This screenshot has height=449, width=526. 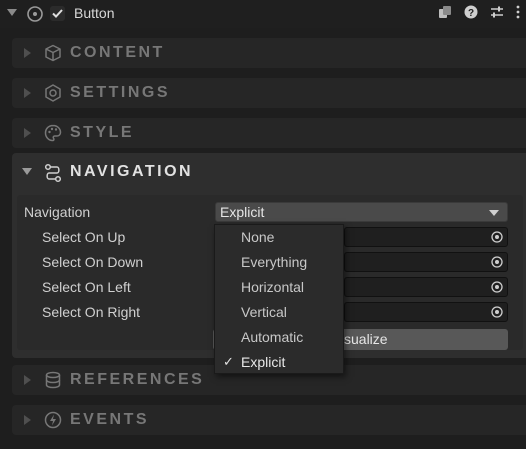 What do you see at coordinates (102, 132) in the screenshot?
I see `section-label: STYLE` at bounding box center [102, 132].